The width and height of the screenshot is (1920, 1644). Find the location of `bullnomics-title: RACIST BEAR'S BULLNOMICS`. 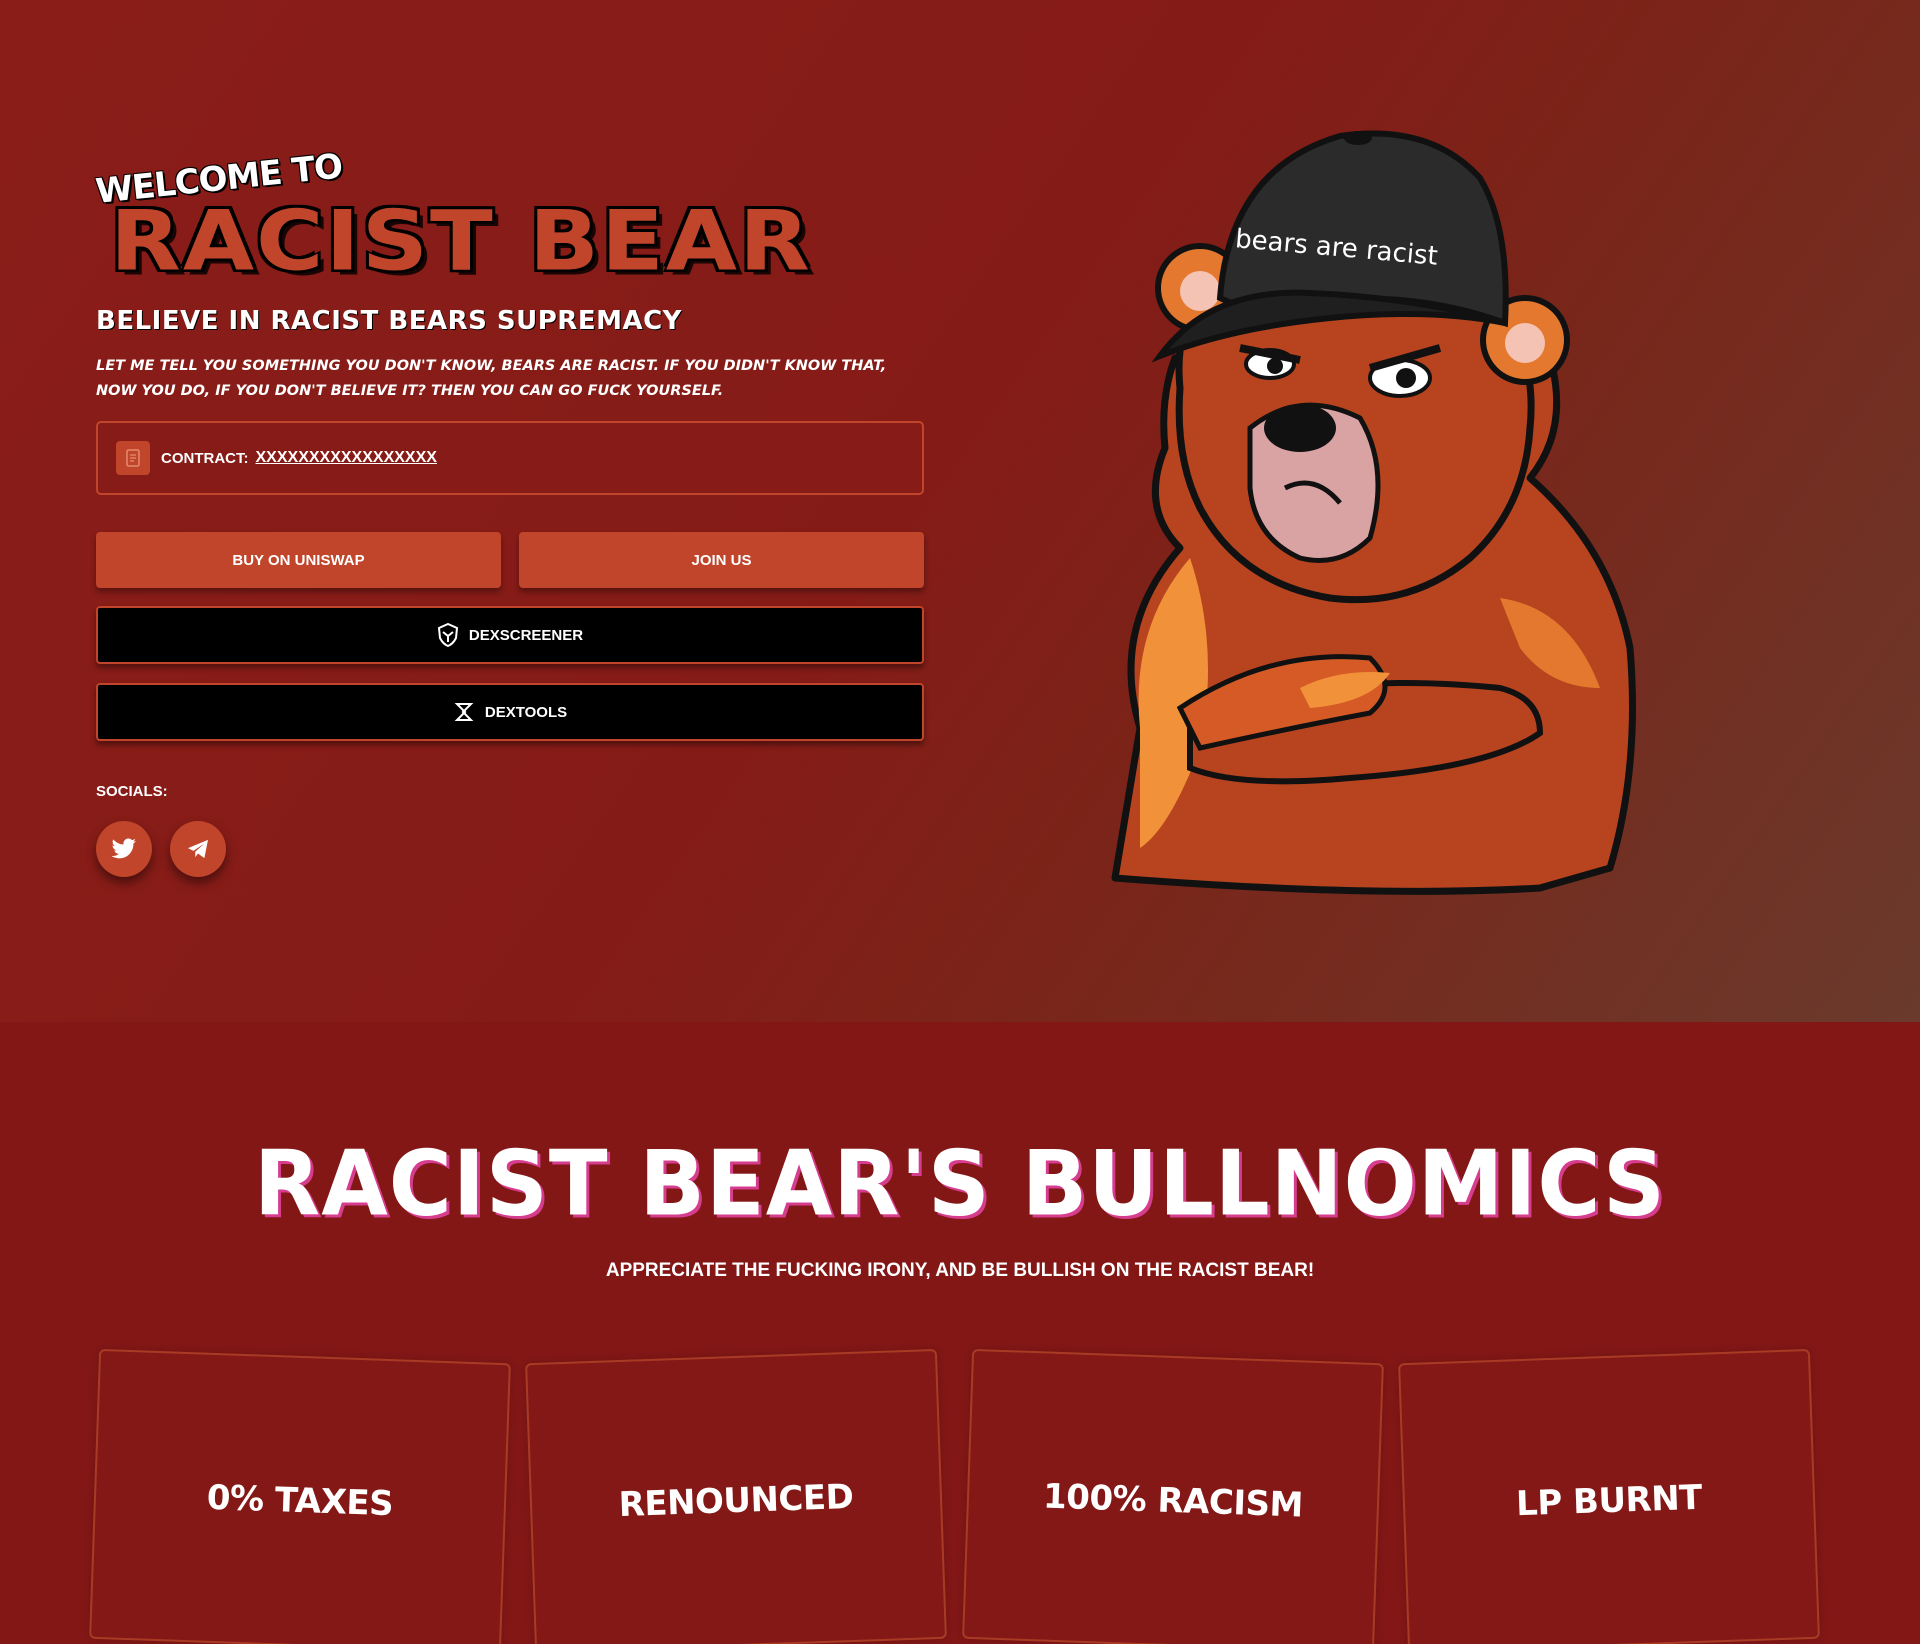

bullnomics-title: RACIST BEAR'S BULLNOMICS is located at coordinates (959, 1184).